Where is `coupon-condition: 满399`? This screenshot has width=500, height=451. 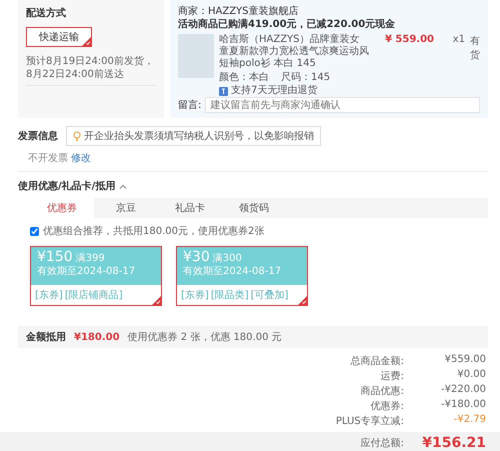 coupon-condition: 满399 is located at coordinates (90, 258).